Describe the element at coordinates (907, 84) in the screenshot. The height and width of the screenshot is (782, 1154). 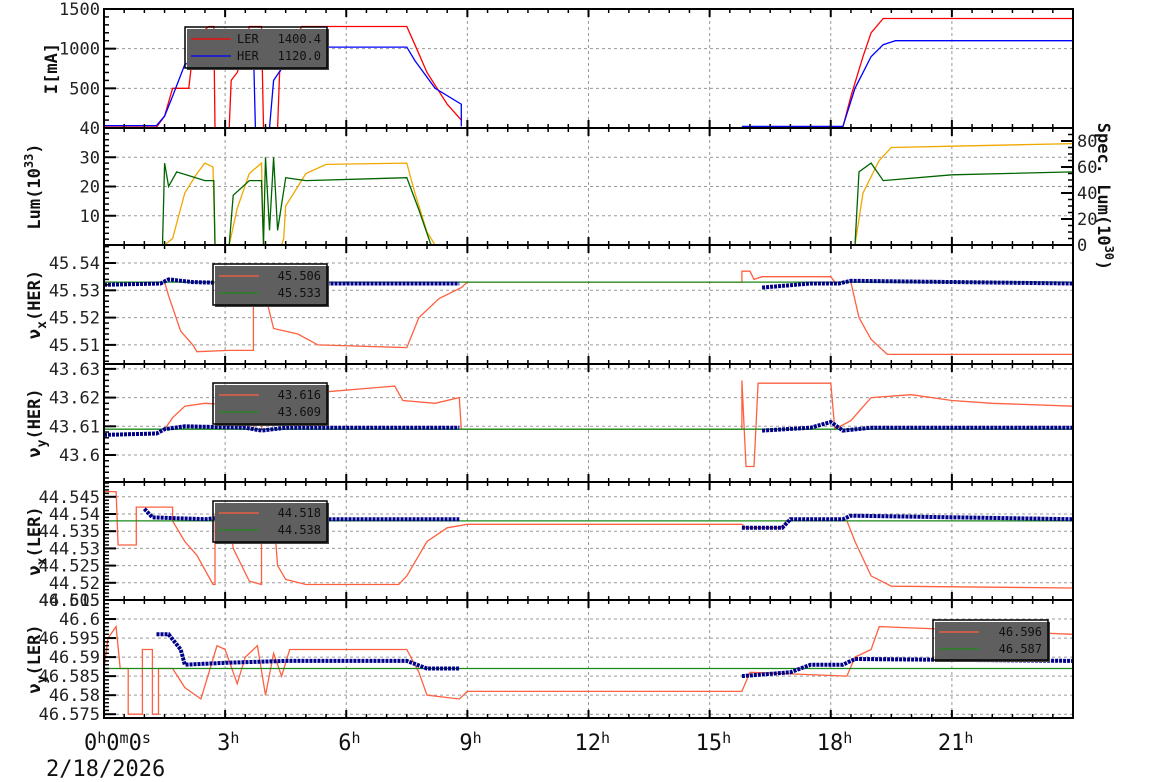
I see `series-her-line` at that location.